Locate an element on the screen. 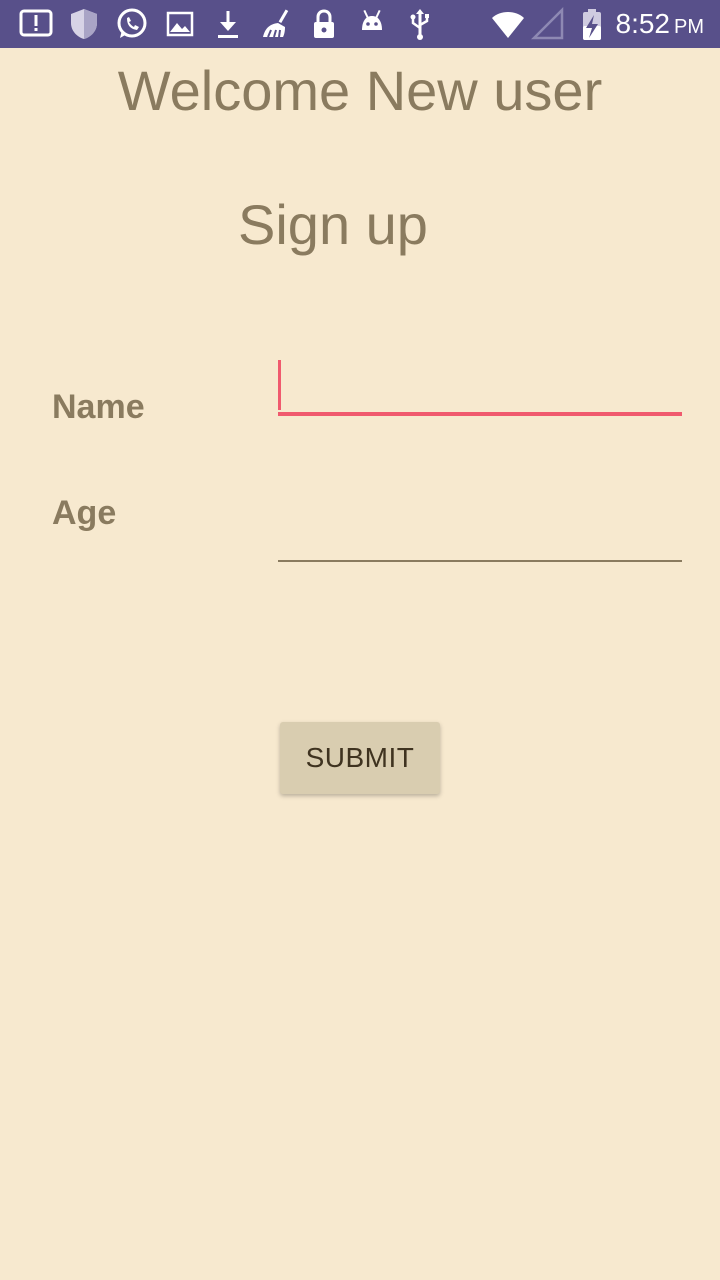 The width and height of the screenshot is (720, 1280). status-time: 8:52 PM is located at coordinates (660, 23).